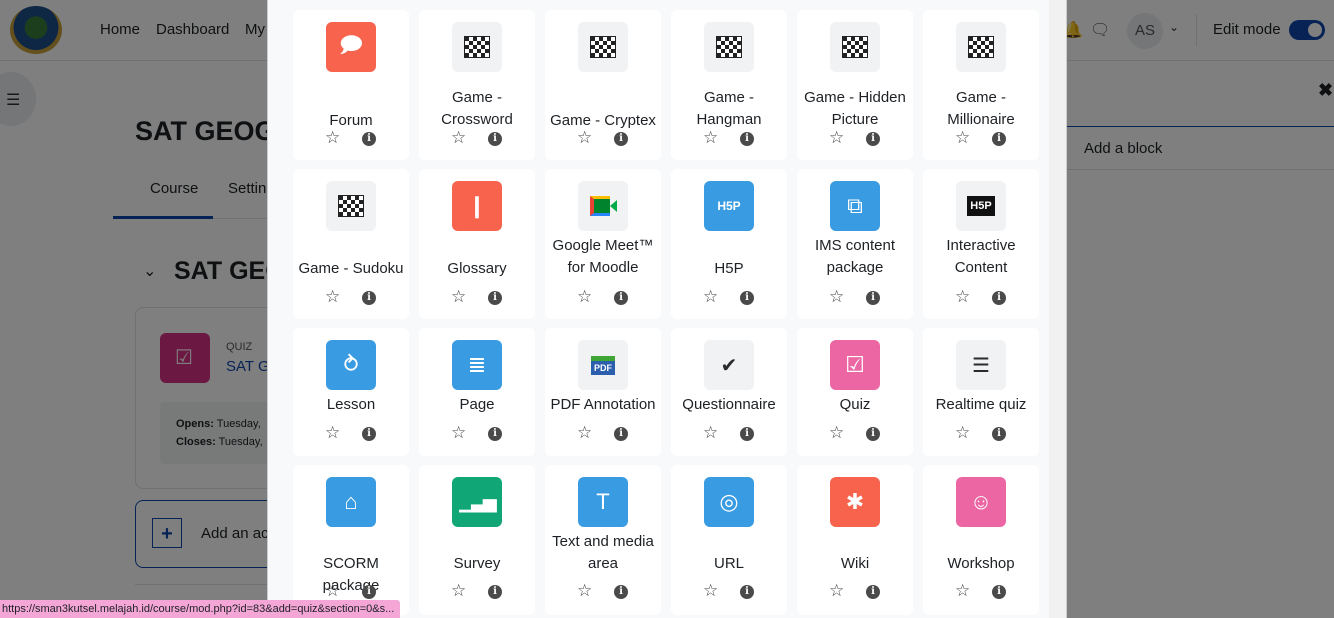  What do you see at coordinates (981, 244) in the screenshot?
I see `activity-tile: H5P Interactive Content ☆ i` at bounding box center [981, 244].